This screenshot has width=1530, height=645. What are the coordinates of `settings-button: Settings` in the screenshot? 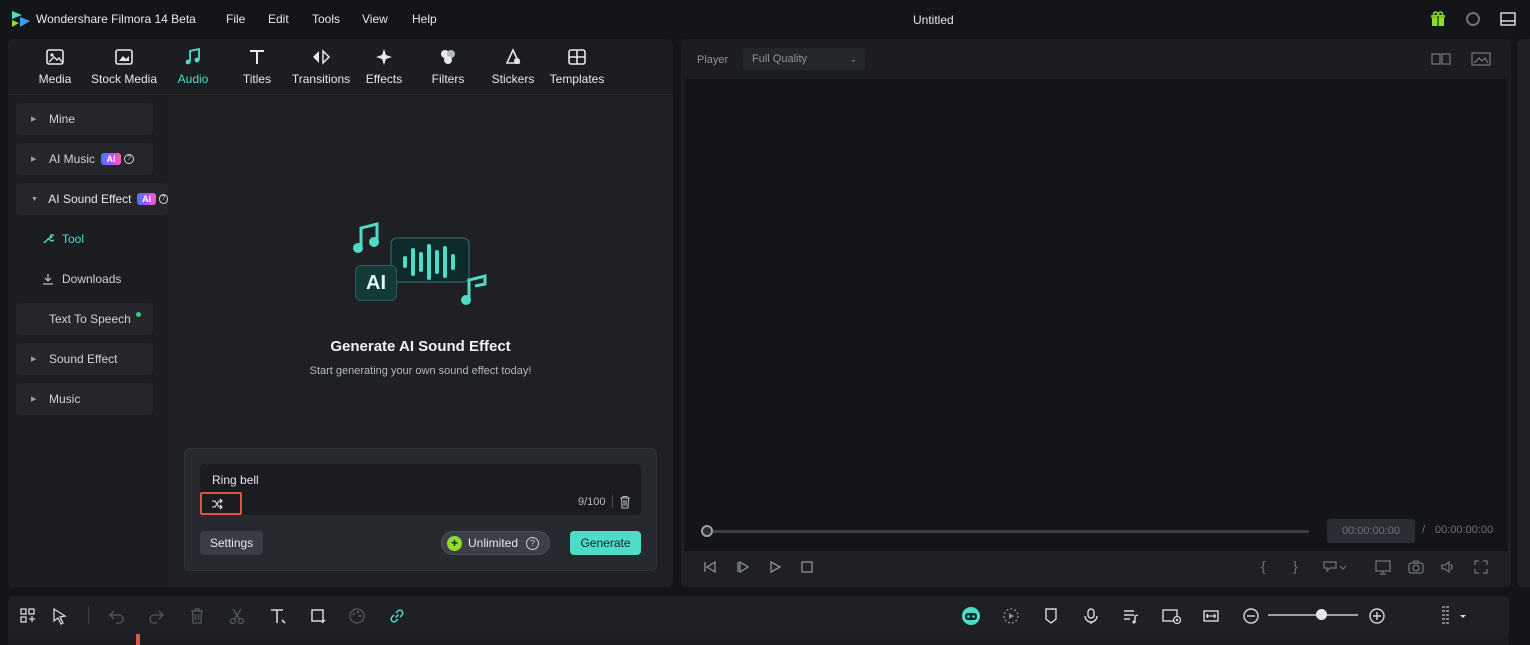 It's located at (231, 543).